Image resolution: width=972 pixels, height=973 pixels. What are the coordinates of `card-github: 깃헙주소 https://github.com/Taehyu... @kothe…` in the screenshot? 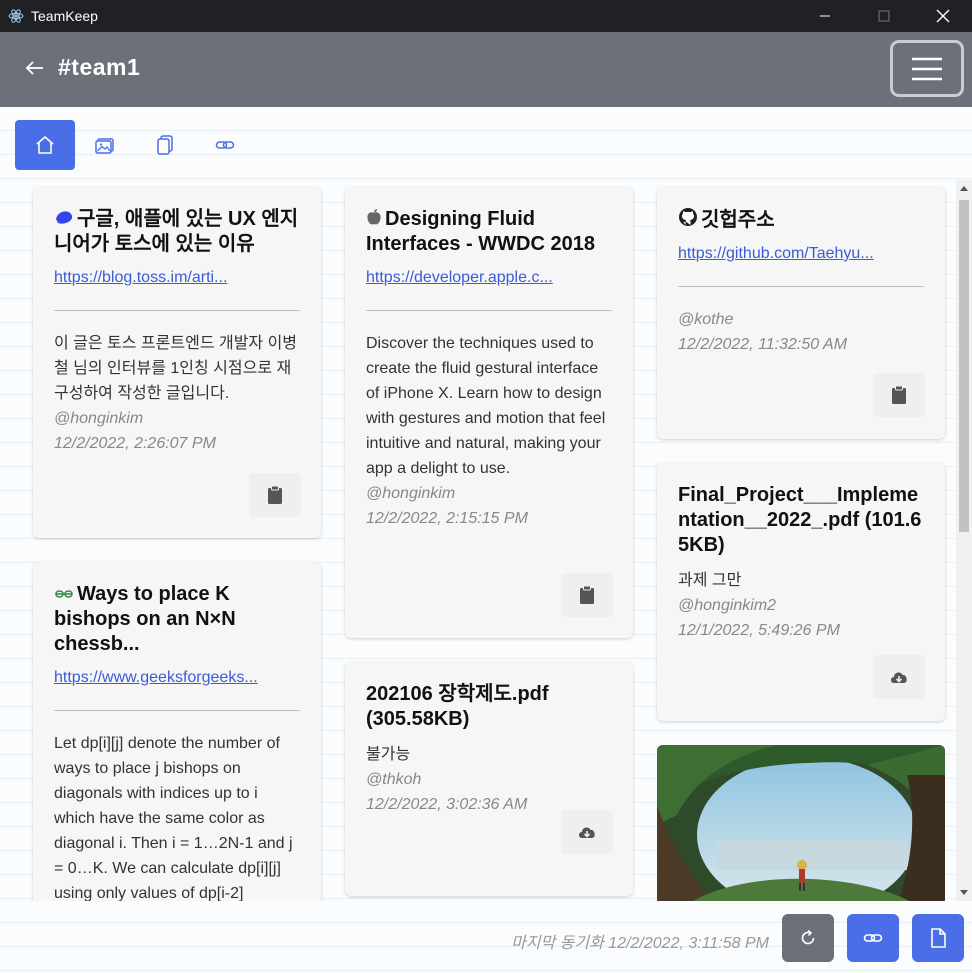 It's located at (801, 313).